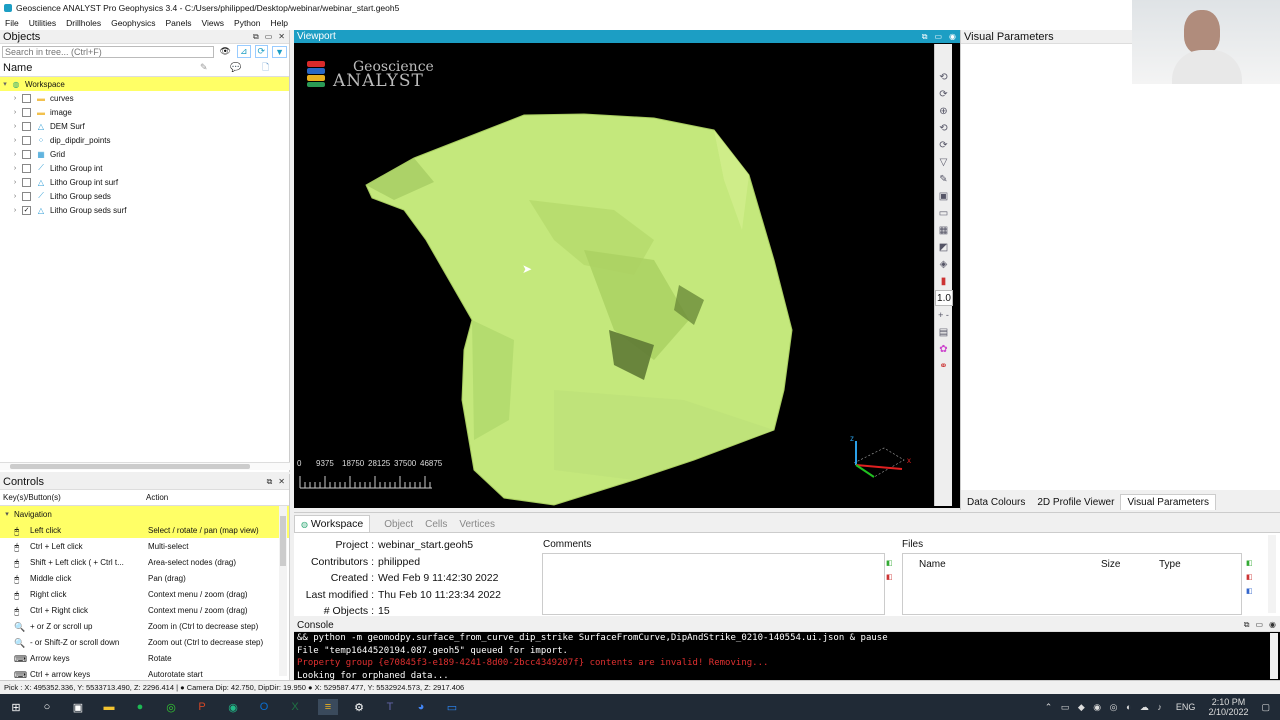  What do you see at coordinates (144, 84) in the screenshot?
I see `tree-row-workspace: ▾ ◍ Workspace` at bounding box center [144, 84].